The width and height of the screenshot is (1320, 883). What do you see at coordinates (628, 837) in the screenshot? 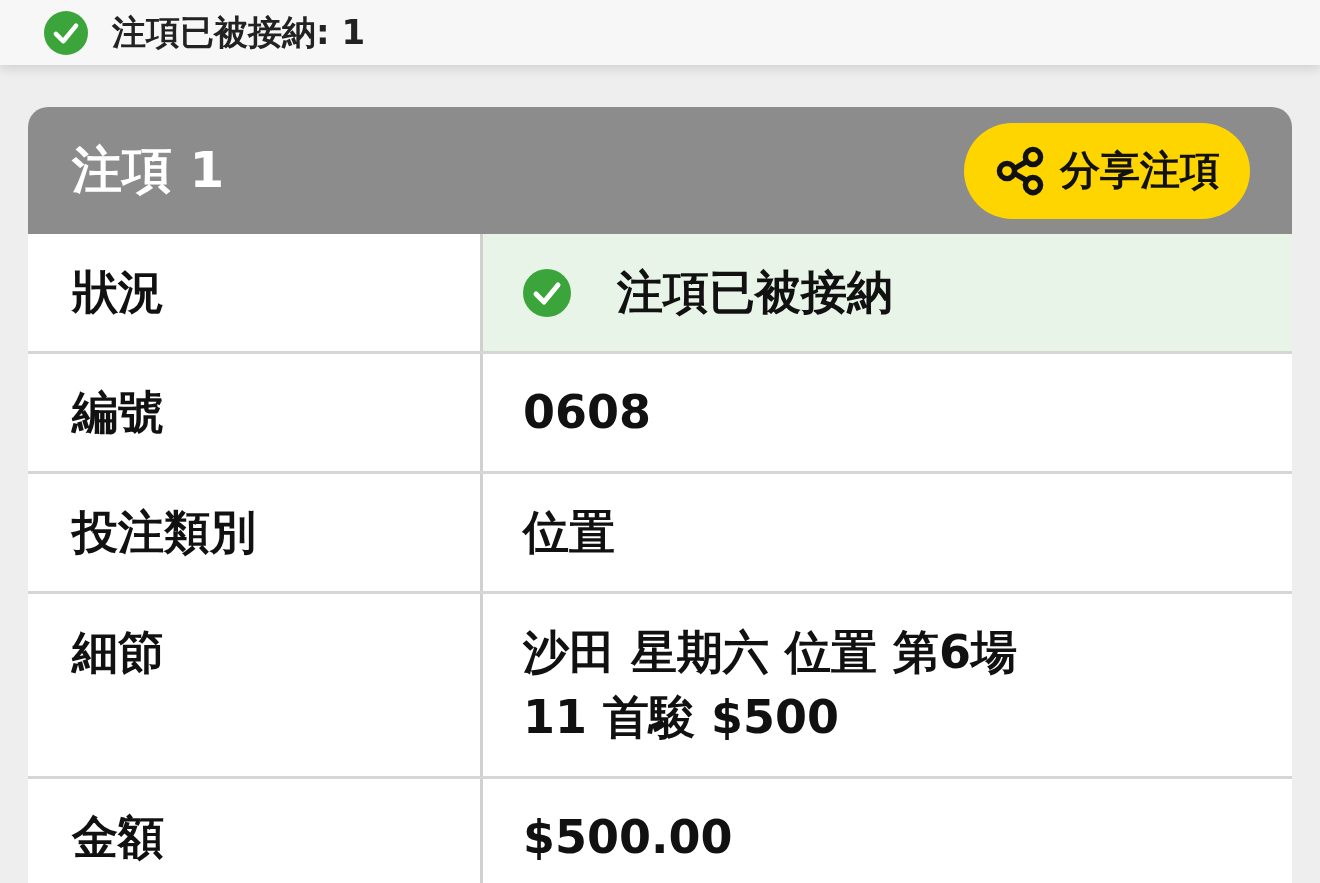
I see `row-value: $500.00` at bounding box center [628, 837].